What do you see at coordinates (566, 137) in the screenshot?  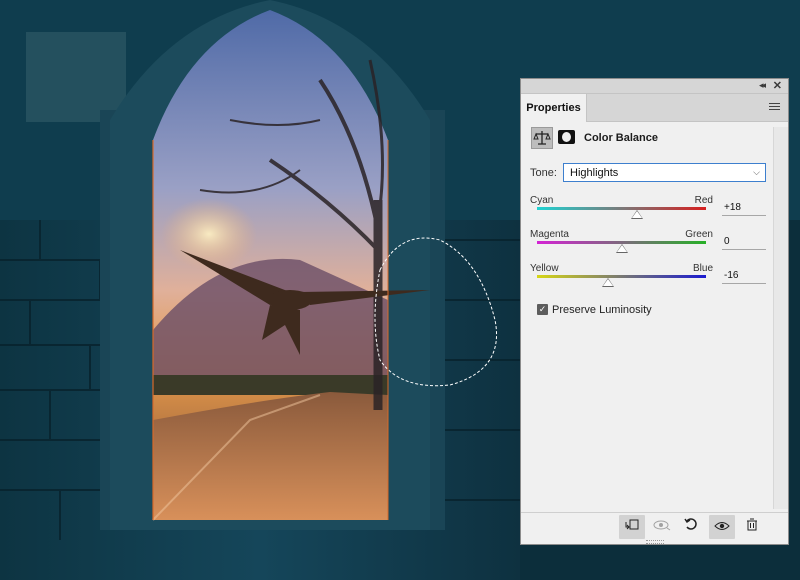 I see `layer-mask-icon` at bounding box center [566, 137].